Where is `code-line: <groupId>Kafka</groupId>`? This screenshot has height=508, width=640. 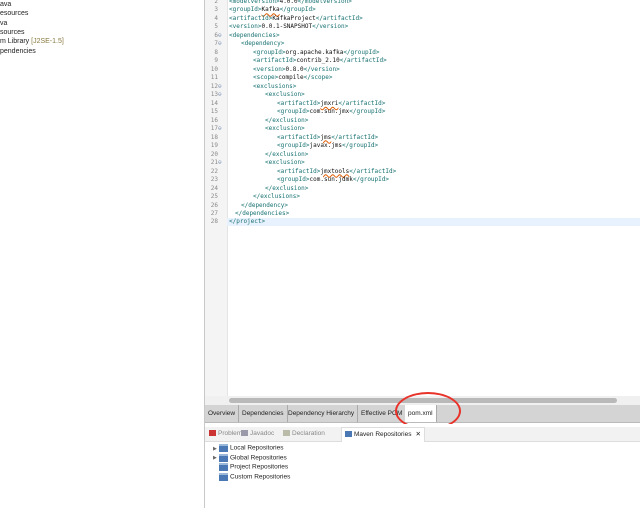
code-line: <groupId>Kafka</groupId> is located at coordinates (272, 9).